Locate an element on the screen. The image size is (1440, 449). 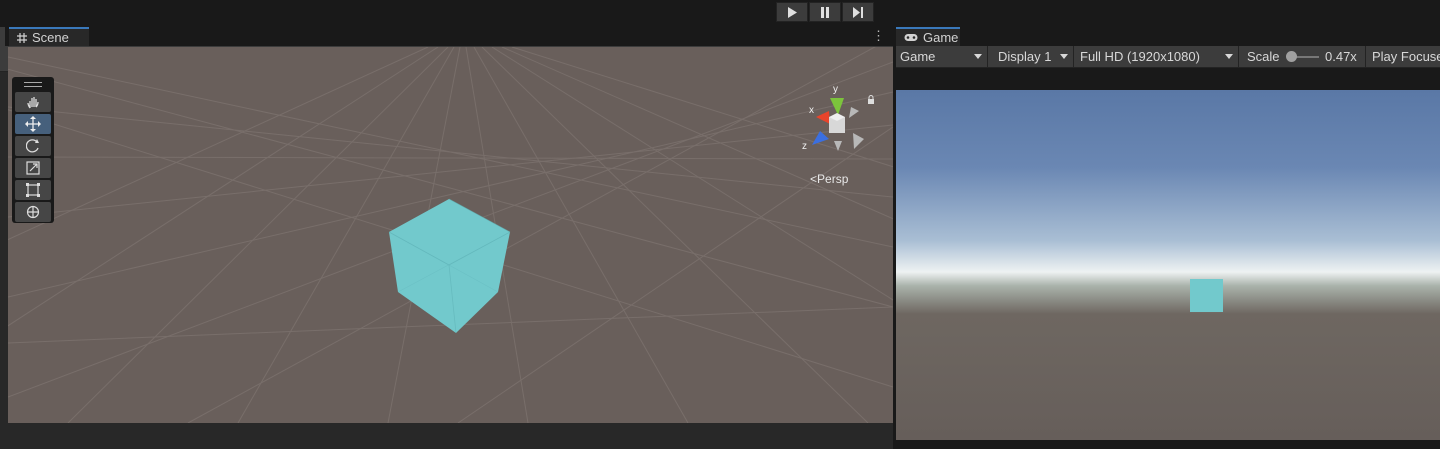
hand-tool-icon is located at coordinates (33, 103).